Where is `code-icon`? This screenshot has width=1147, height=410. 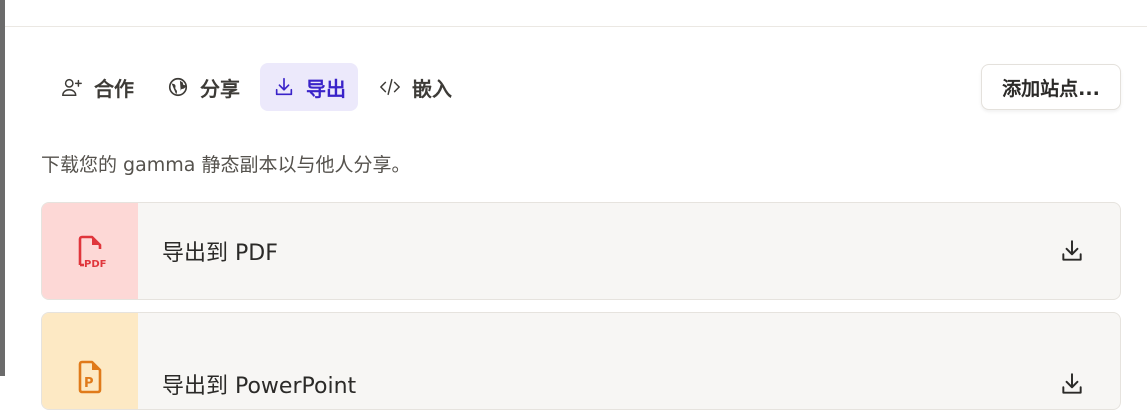 code-icon is located at coordinates (390, 87).